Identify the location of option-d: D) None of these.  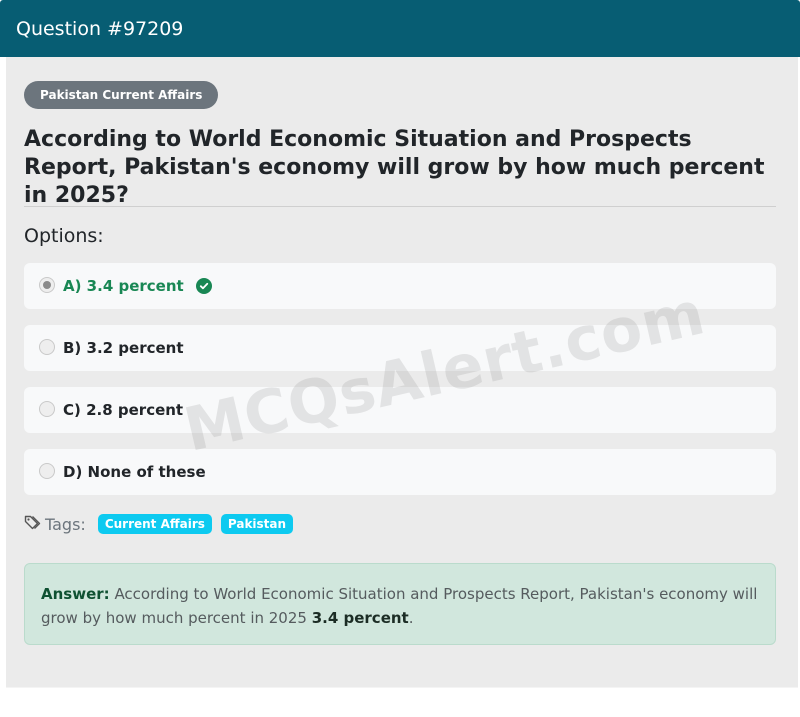
(400, 472).